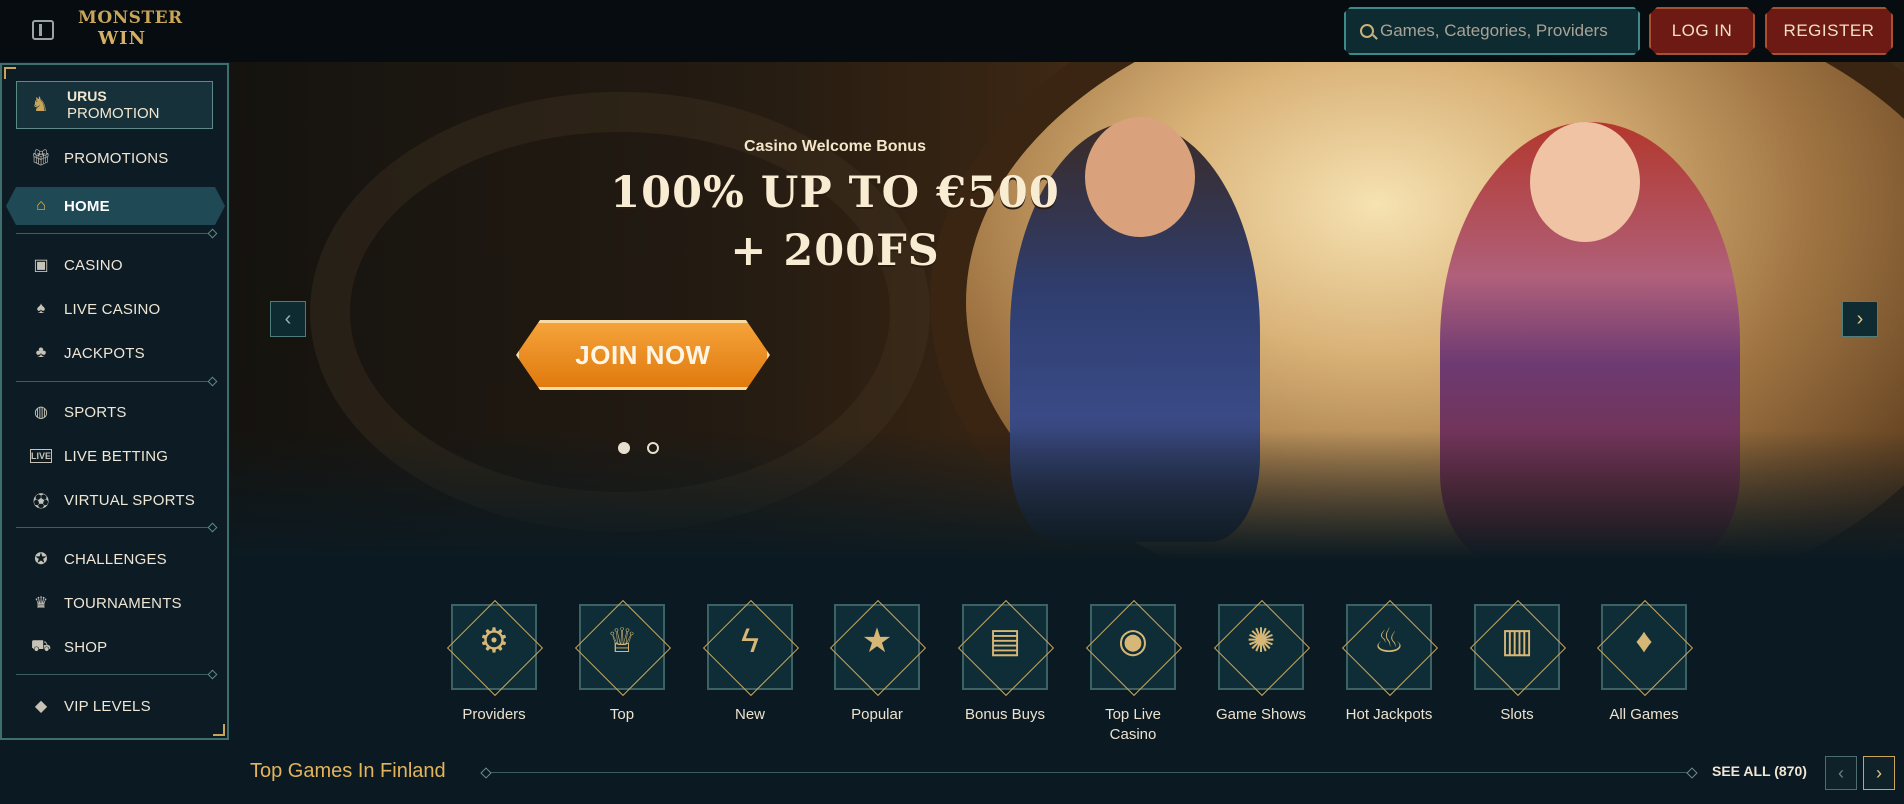 This screenshot has width=1904, height=804. Describe the element at coordinates (41, 265) in the screenshot. I see `slot-machine-icon: ▣` at that location.